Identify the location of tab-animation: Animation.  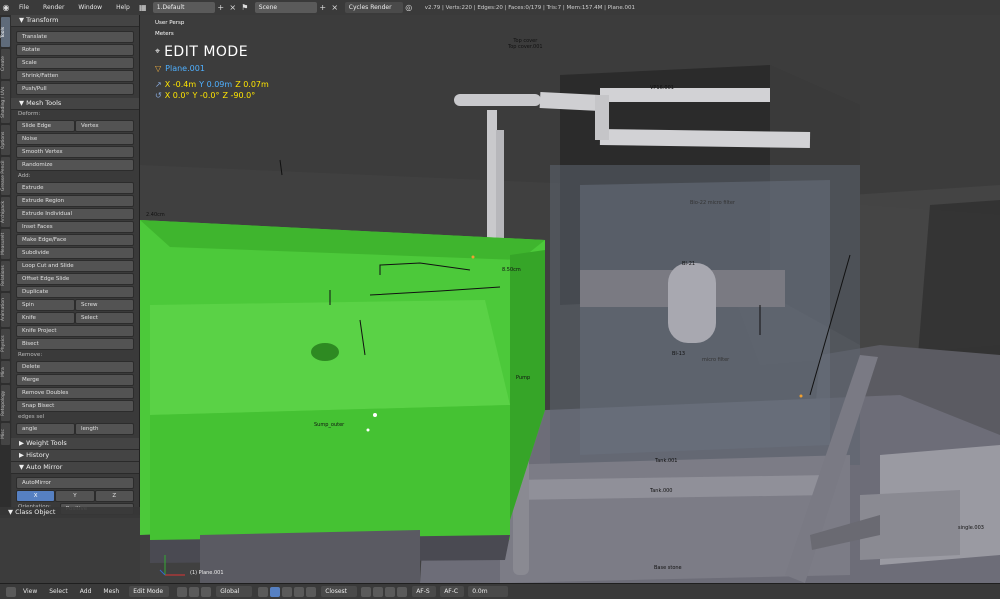
(5, 310).